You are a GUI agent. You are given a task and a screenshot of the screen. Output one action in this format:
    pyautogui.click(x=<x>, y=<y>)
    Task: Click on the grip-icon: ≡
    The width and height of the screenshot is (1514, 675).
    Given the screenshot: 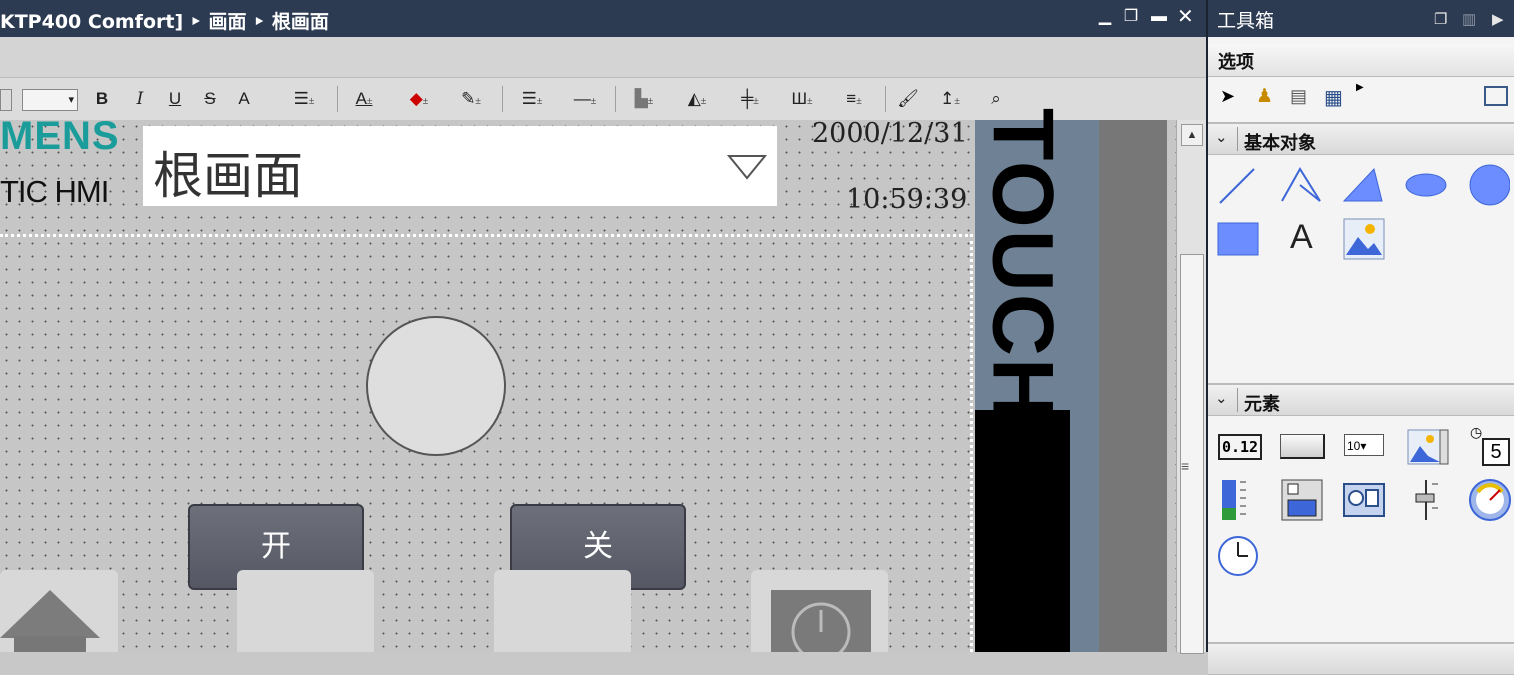 What is the action you would take?
    pyautogui.click(x=1185, y=466)
    